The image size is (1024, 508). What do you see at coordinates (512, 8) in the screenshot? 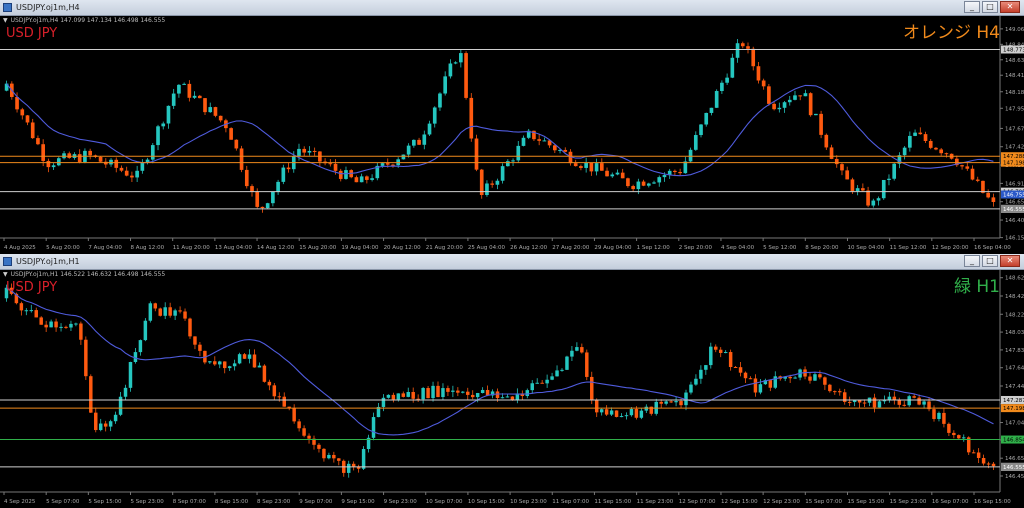
I see `window-titlebar: USDJPY.oj1m,H4 _ □ ✕` at bounding box center [512, 8].